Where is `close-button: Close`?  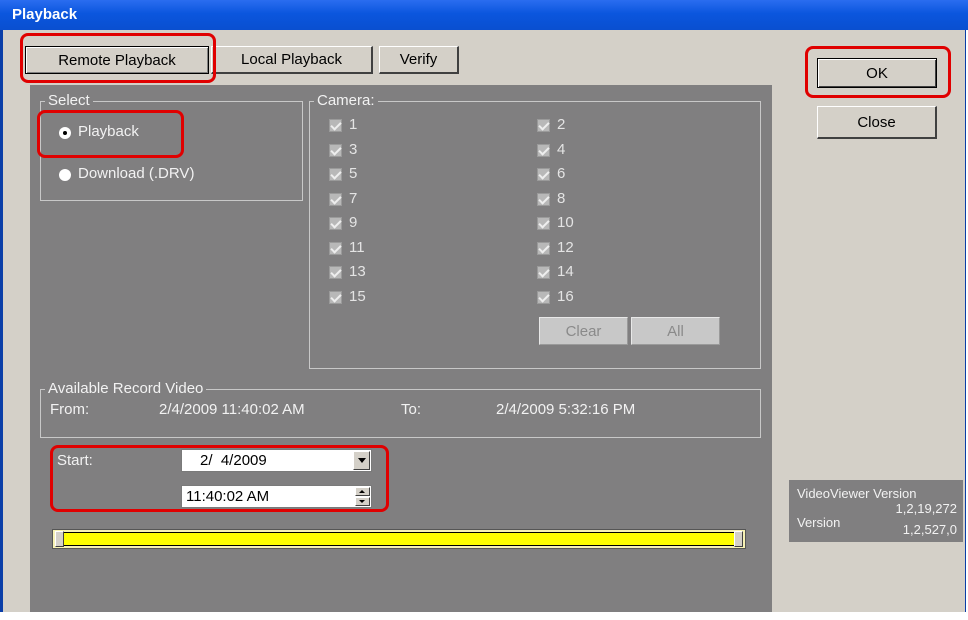 close-button: Close is located at coordinates (877, 122).